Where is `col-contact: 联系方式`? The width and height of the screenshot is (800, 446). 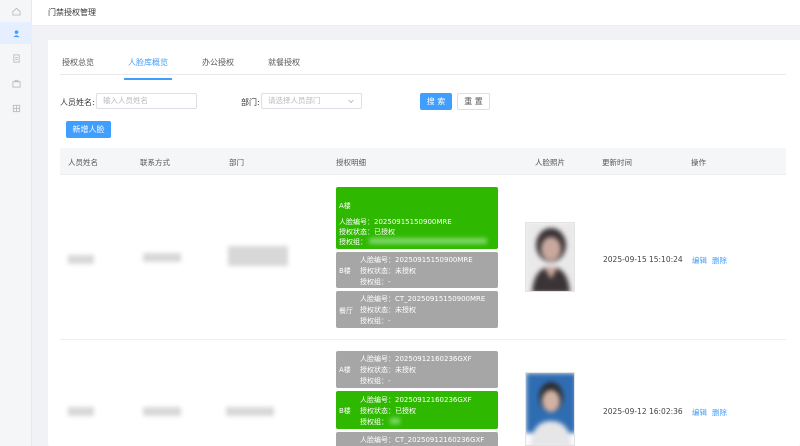
col-contact: 联系方式 is located at coordinates (155, 162).